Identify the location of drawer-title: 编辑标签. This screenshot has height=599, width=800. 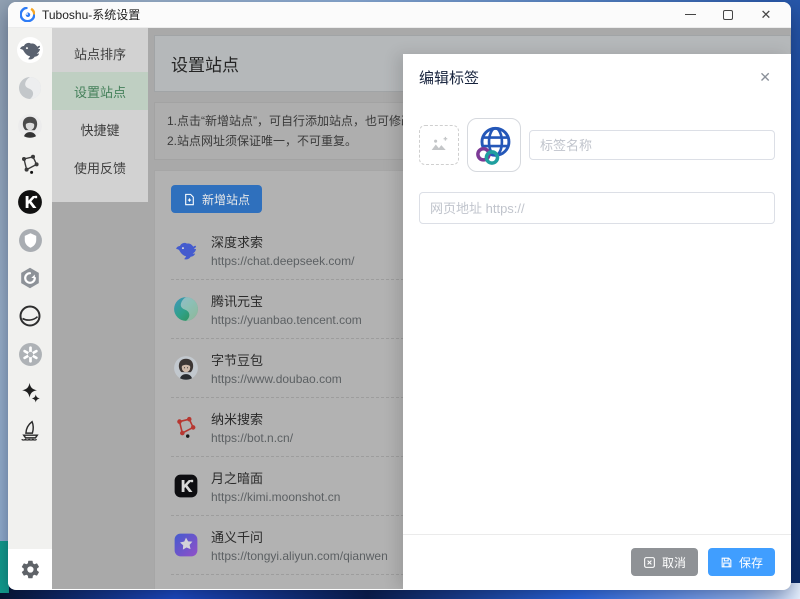
(449, 78).